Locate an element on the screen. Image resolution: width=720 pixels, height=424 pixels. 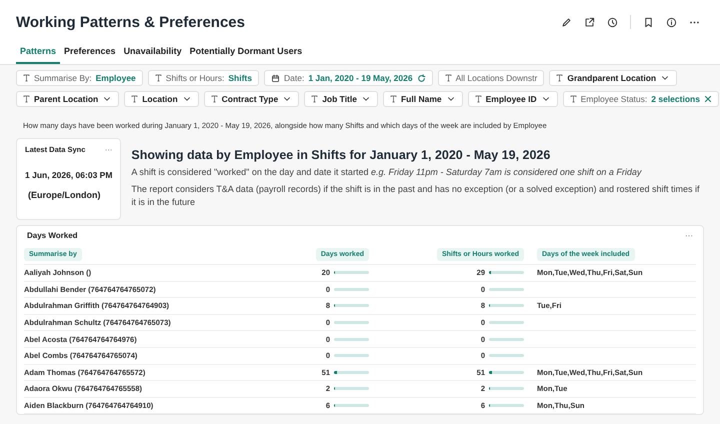
bookmark-icon is located at coordinates (648, 22).